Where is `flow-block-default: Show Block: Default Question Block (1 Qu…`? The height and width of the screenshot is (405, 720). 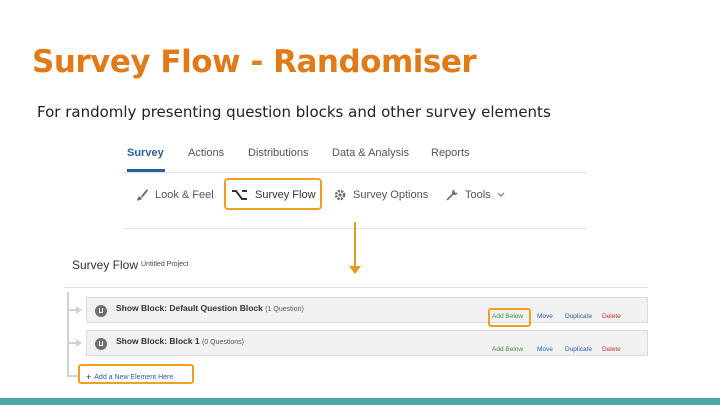 flow-block-default: Show Block: Default Question Block (1 Qu… is located at coordinates (367, 310).